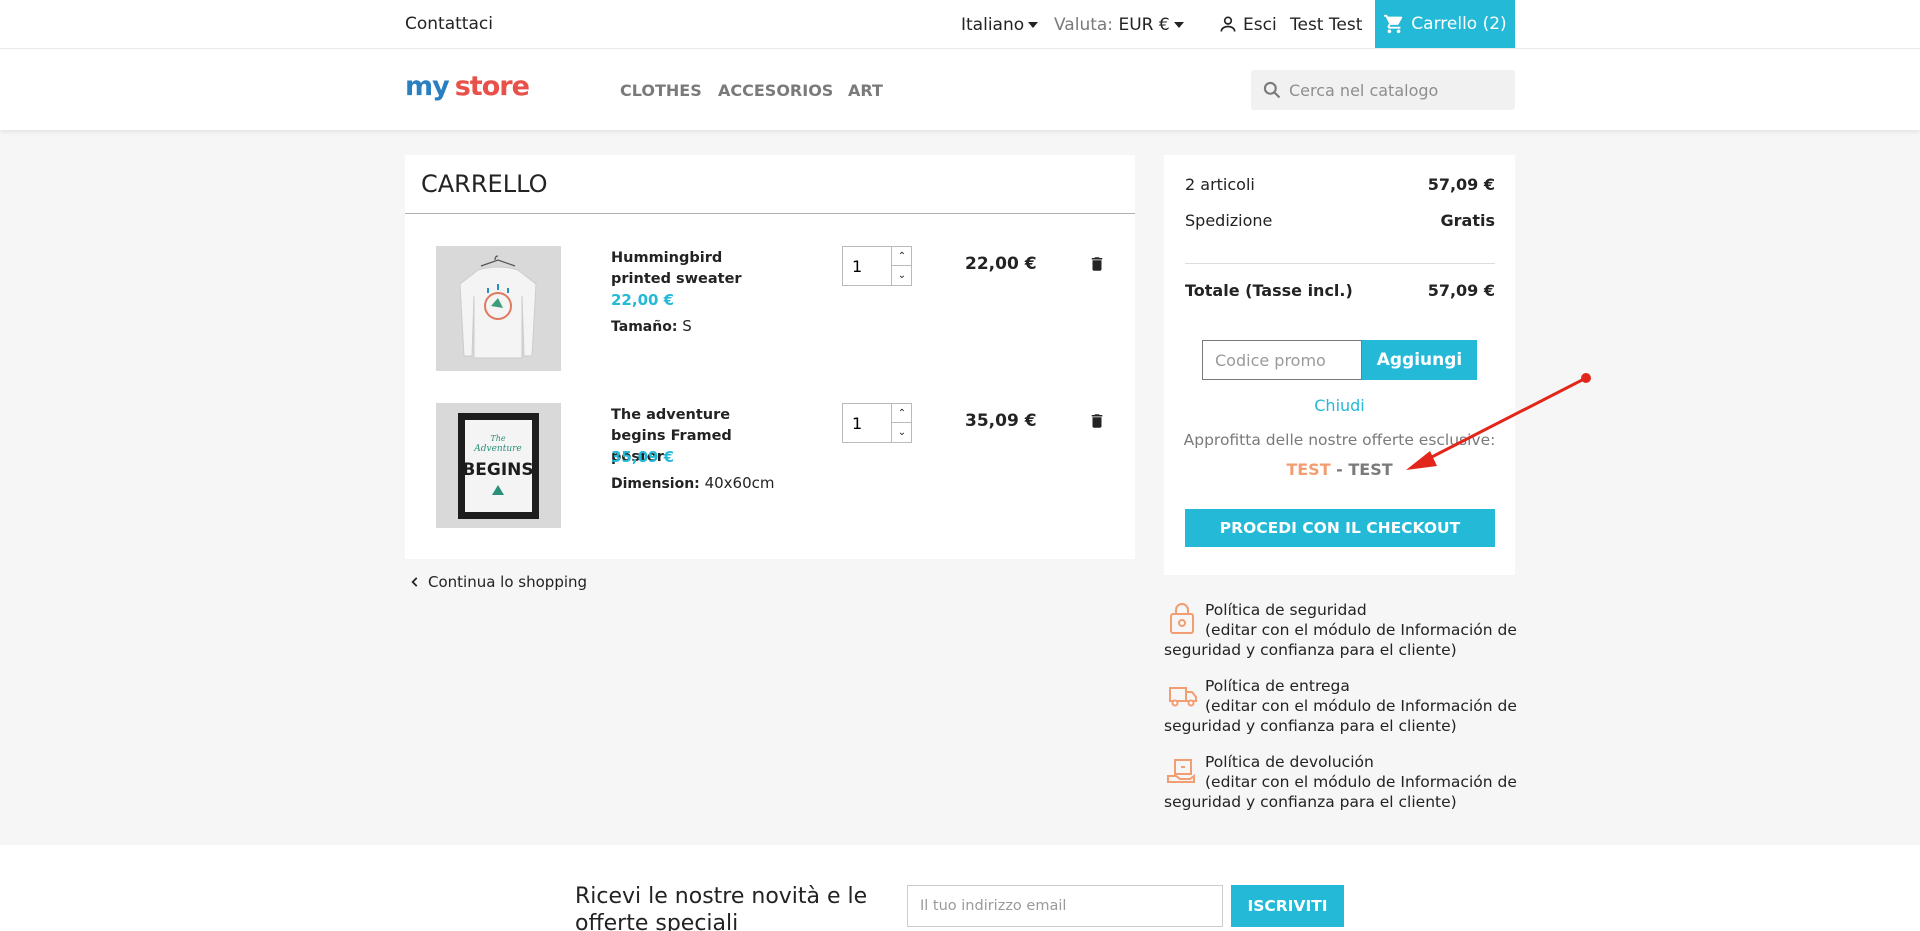  Describe the element at coordinates (427, 86) in the screenshot. I see `logo-part-1: my` at that location.